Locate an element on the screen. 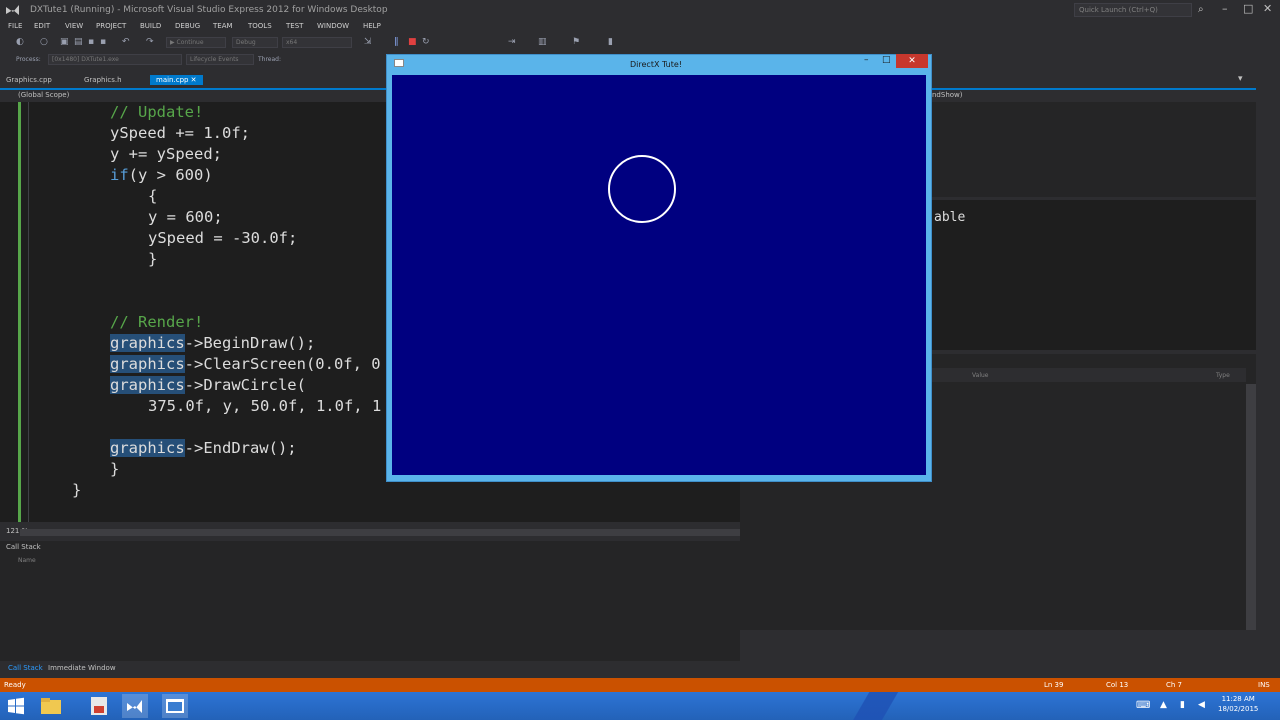  tab-graphics-h: Graphics.h is located at coordinates (103, 80).